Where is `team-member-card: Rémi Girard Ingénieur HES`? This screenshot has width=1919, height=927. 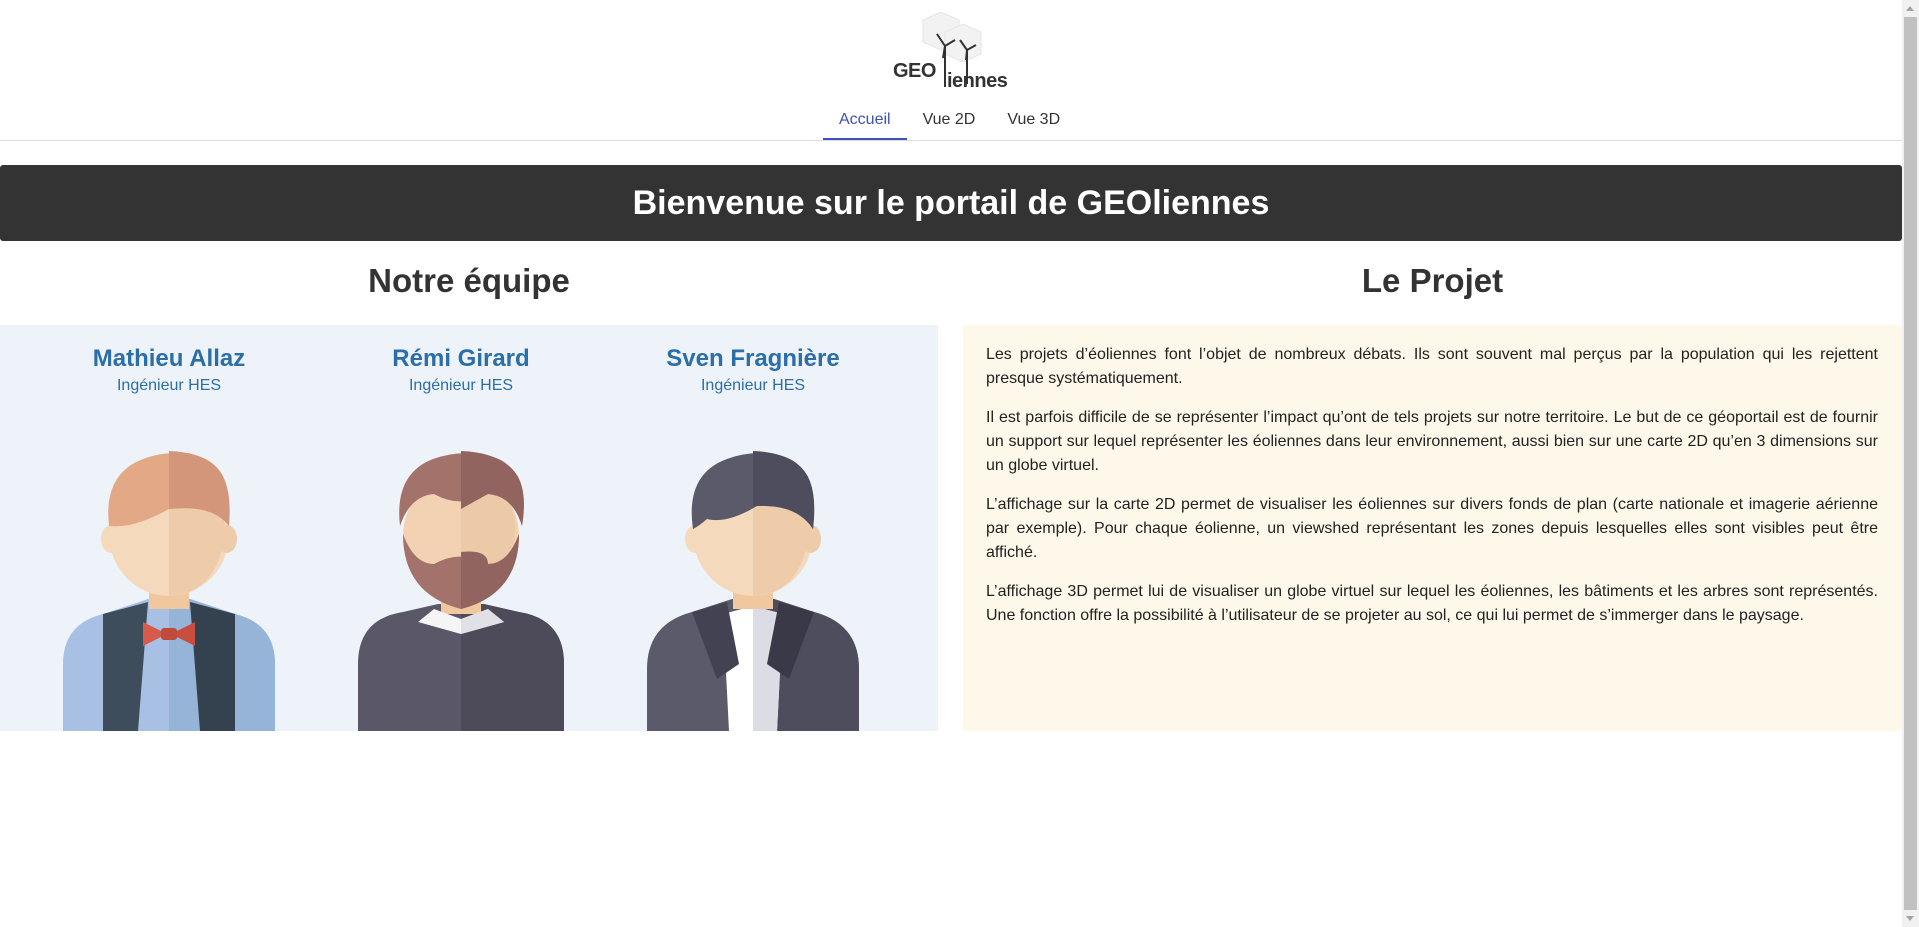 team-member-card: Rémi Girard Ingénieur HES is located at coordinates (461, 538).